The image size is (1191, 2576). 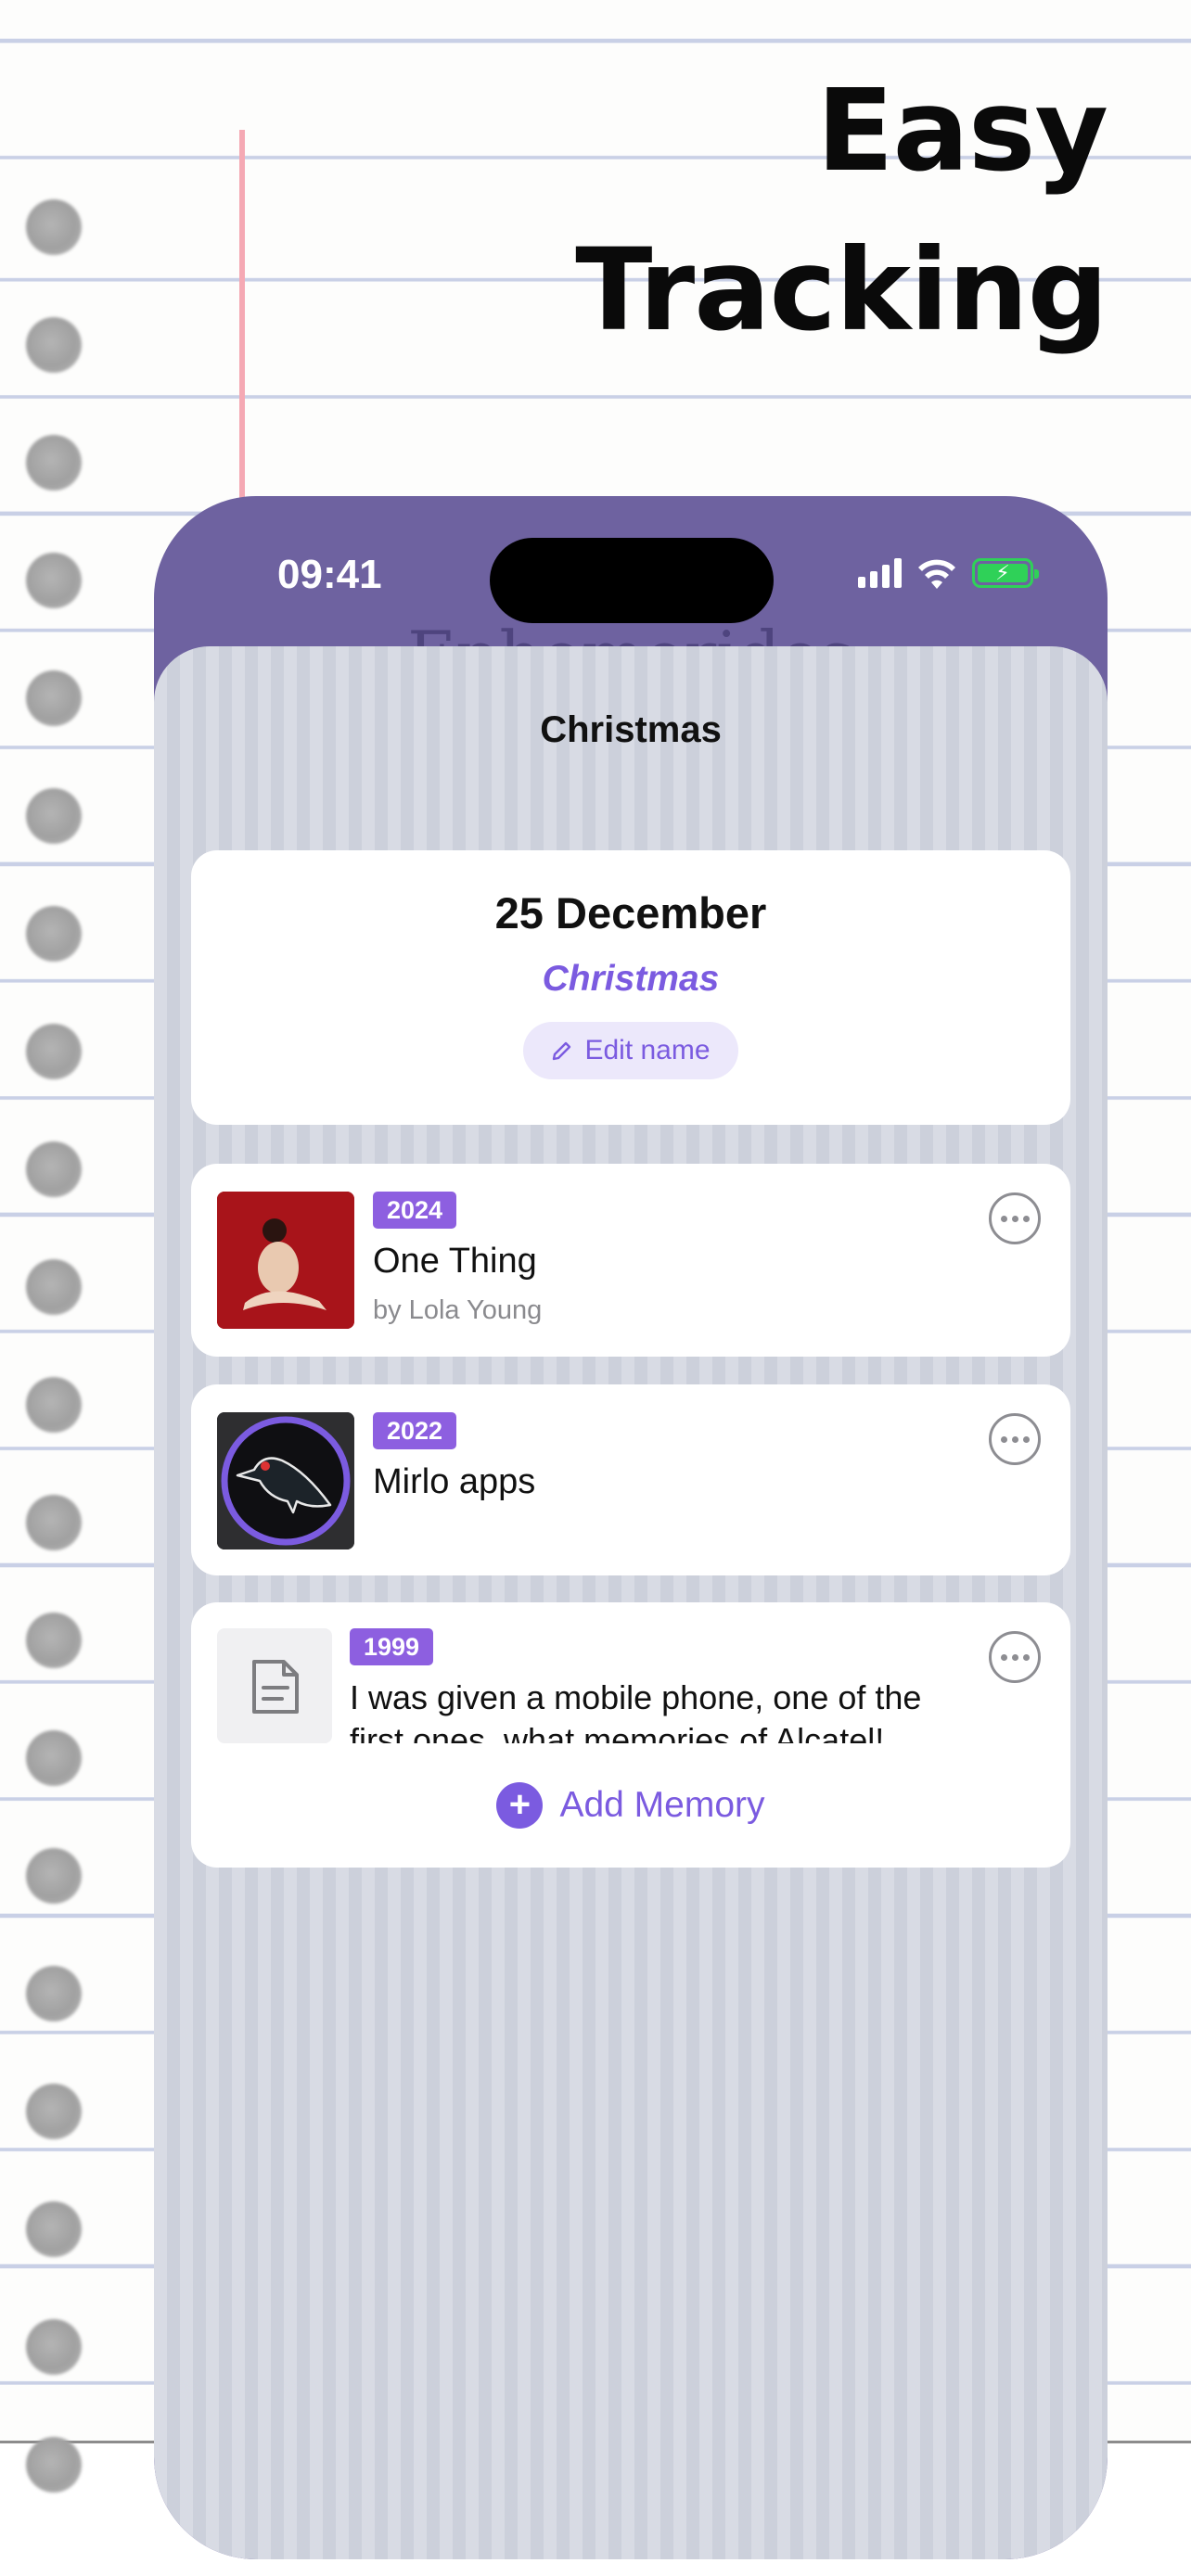 I want to click on pencil-icon, so click(x=562, y=1051).